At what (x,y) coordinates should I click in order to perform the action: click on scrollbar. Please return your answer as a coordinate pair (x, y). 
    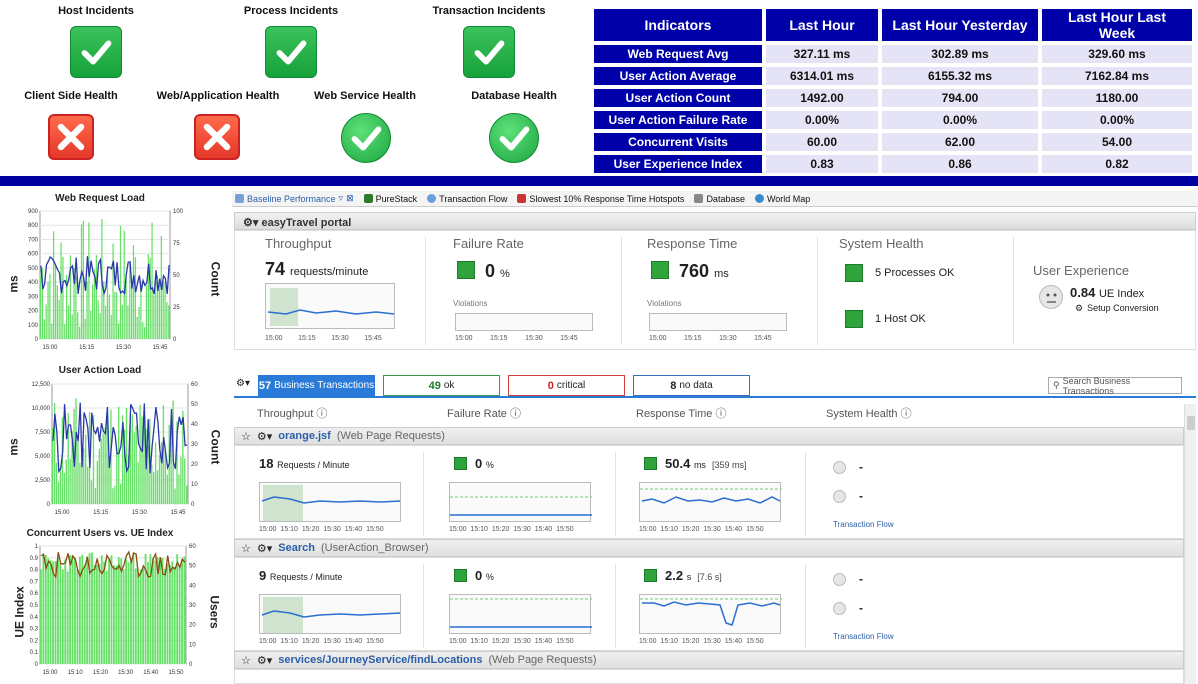
    Looking at the image, I should click on (1190, 544).